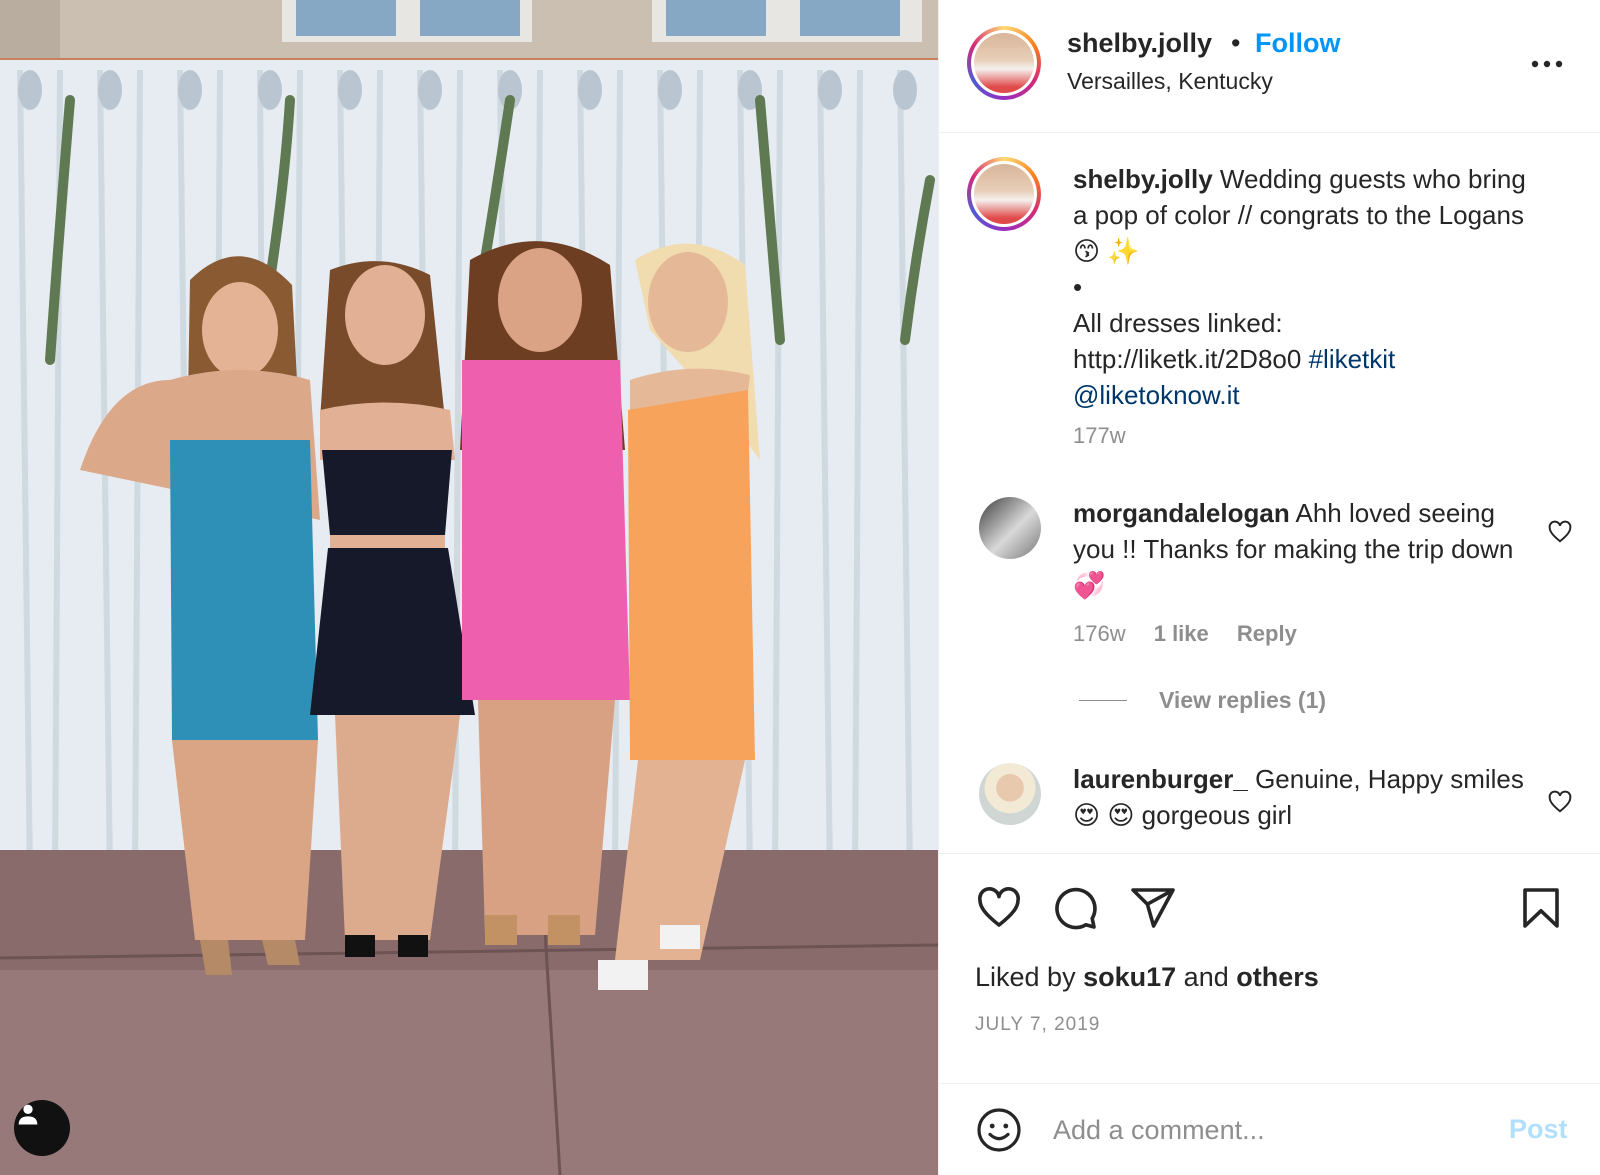 Image resolution: width=1600 pixels, height=1175 pixels. Describe the element at coordinates (1538, 1129) in the screenshot. I see `post-comment-button: Post` at that location.